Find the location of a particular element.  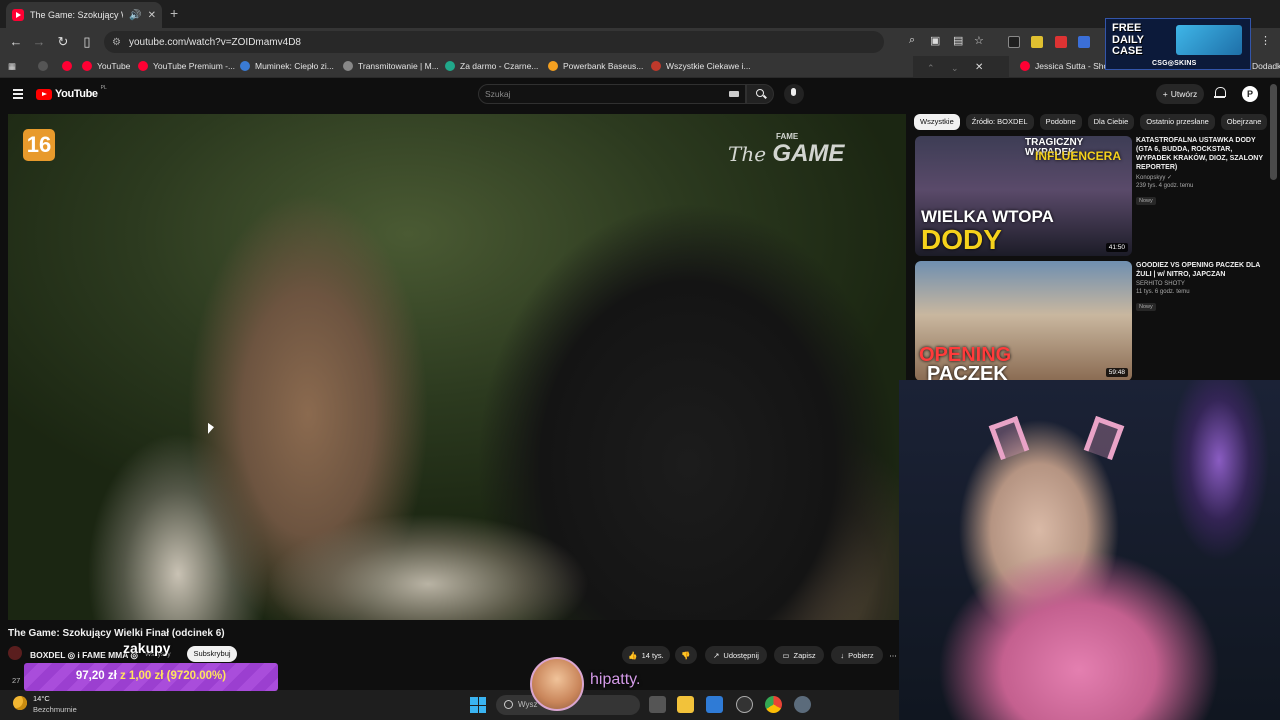

youtube-logo: YouTube PL is located at coordinates (71, 92).